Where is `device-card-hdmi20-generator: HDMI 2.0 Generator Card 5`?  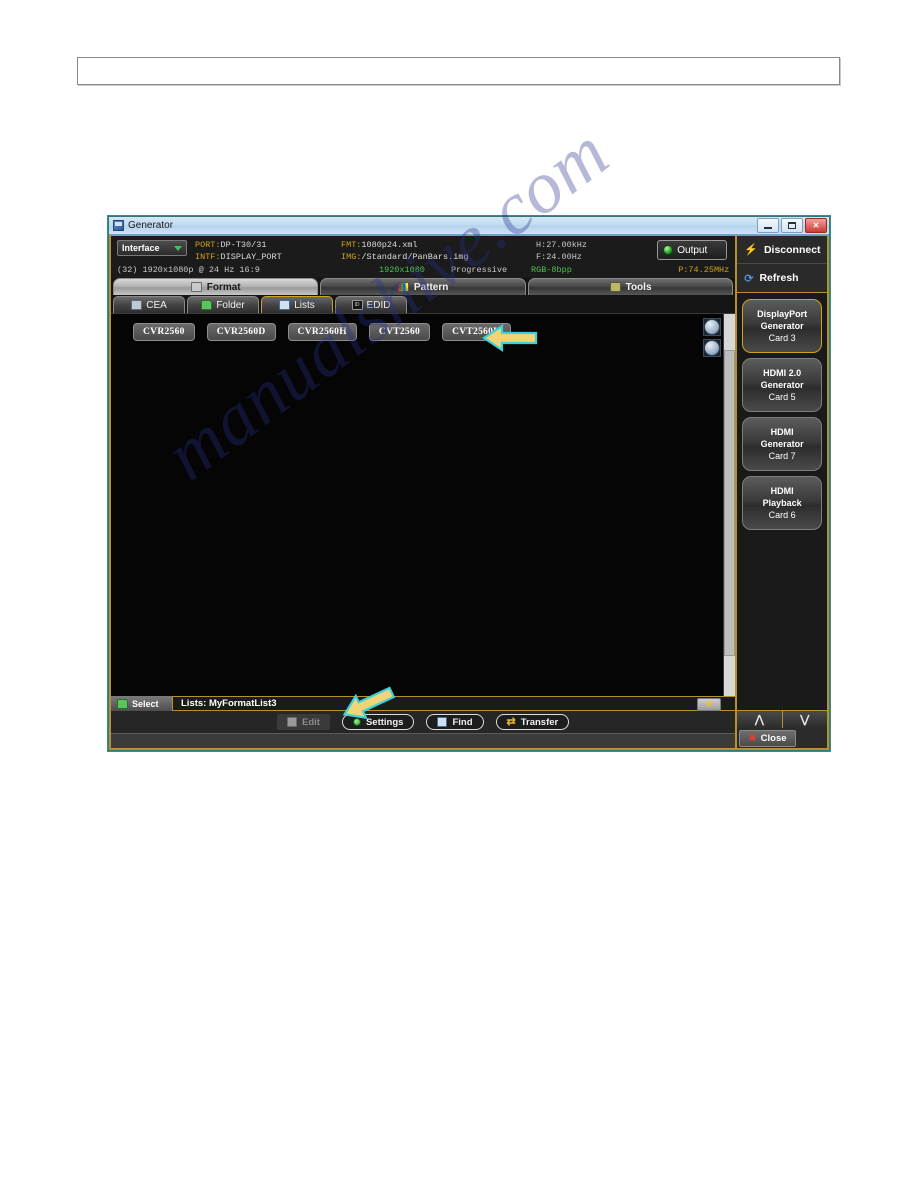
device-card-hdmi20-generator: HDMI 2.0 Generator Card 5 is located at coordinates (782, 385).